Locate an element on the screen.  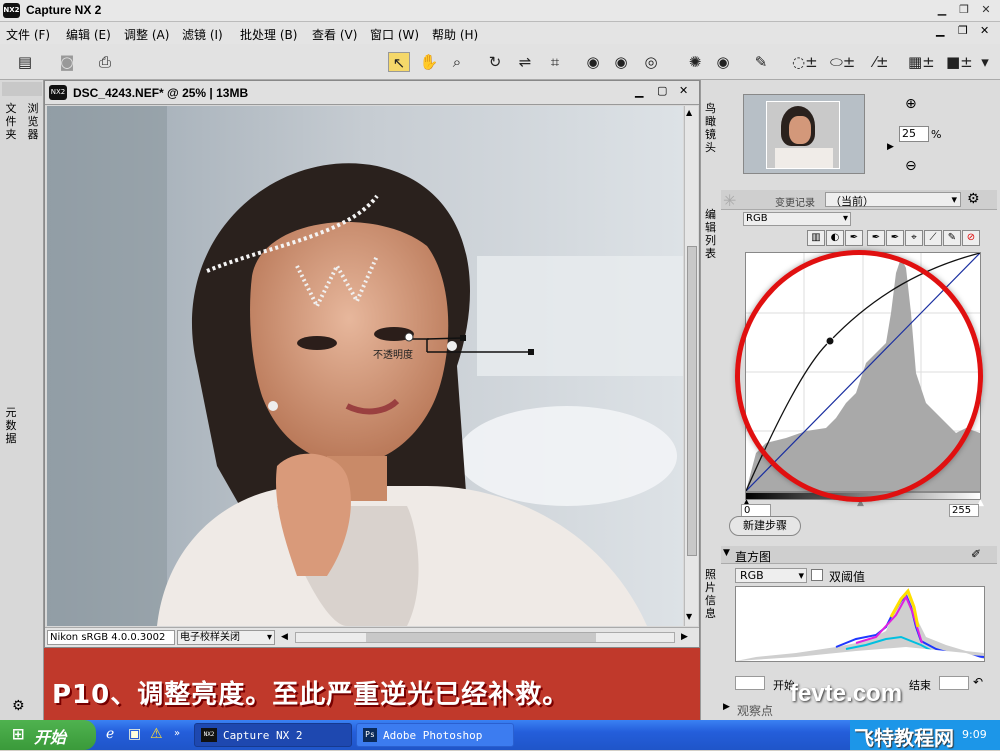
zoom-tool-icon: ⌕ is located at coordinates (457, 62).